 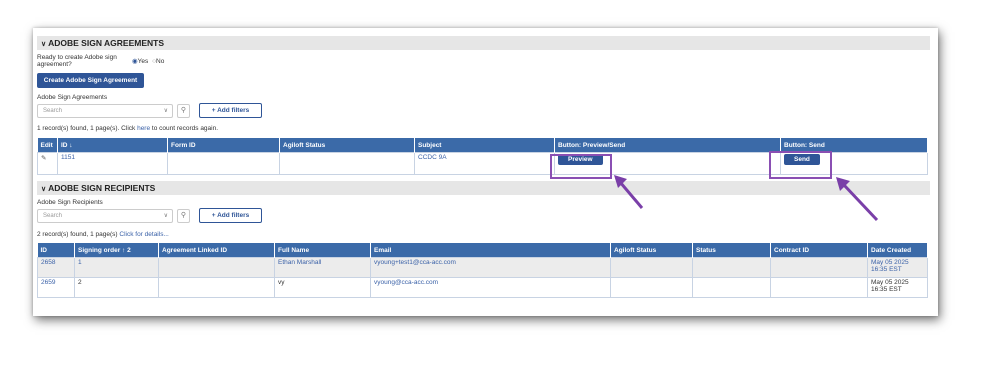 What do you see at coordinates (483, 188) in the screenshot?
I see `recipients-section-header: ∨ ADOBE SIGN RECIPIENTS` at bounding box center [483, 188].